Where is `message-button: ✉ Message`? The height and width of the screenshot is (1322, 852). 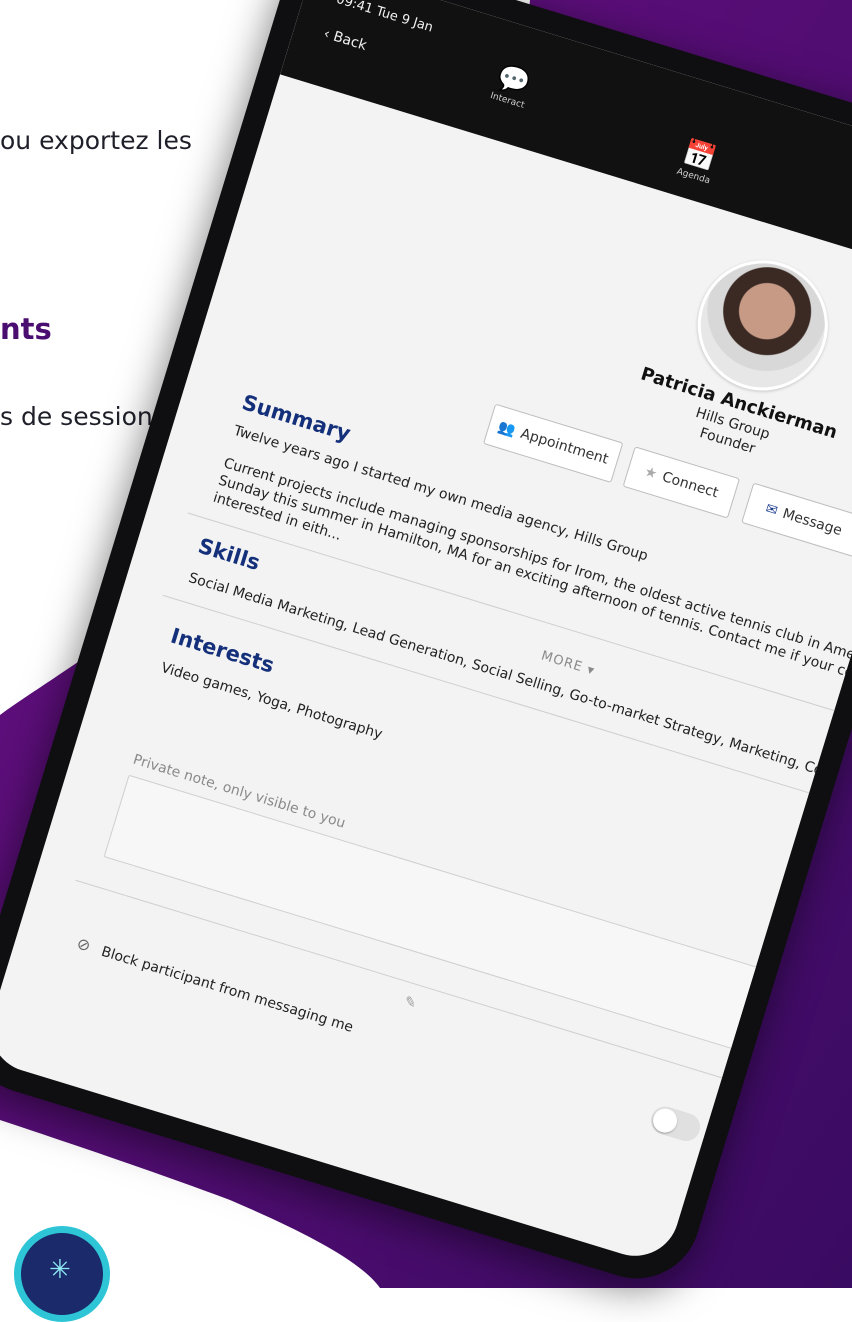
message-button: ✉ Message is located at coordinates (796, 520).